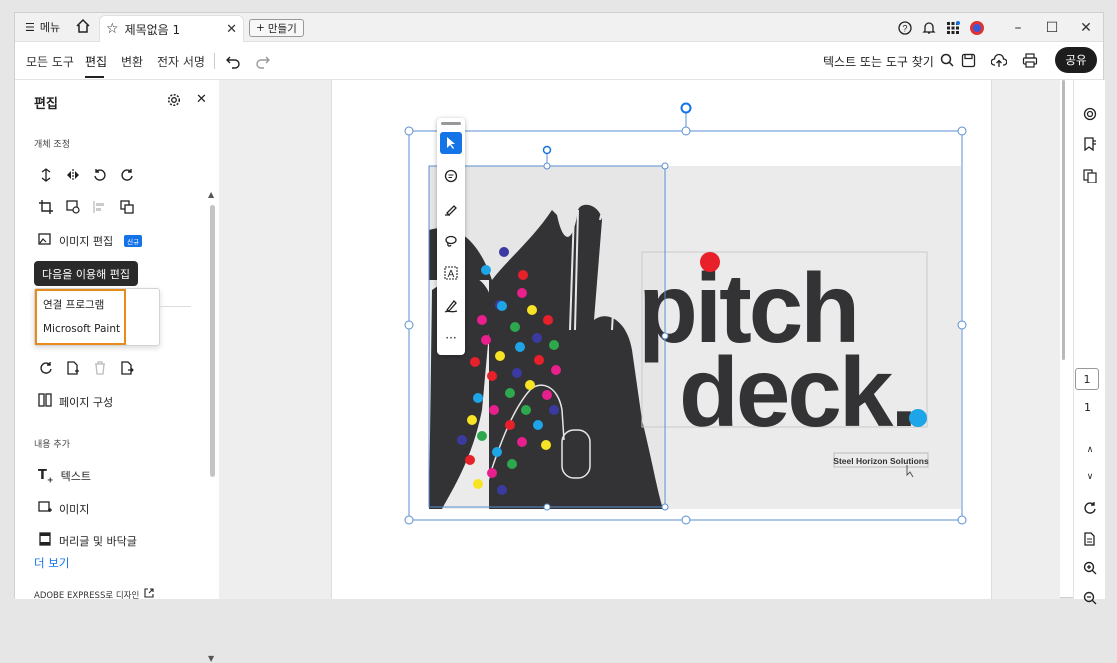 The width and height of the screenshot is (1117, 663). What do you see at coordinates (174, 101) in the screenshot?
I see `settings-gear-icon` at bounding box center [174, 101].